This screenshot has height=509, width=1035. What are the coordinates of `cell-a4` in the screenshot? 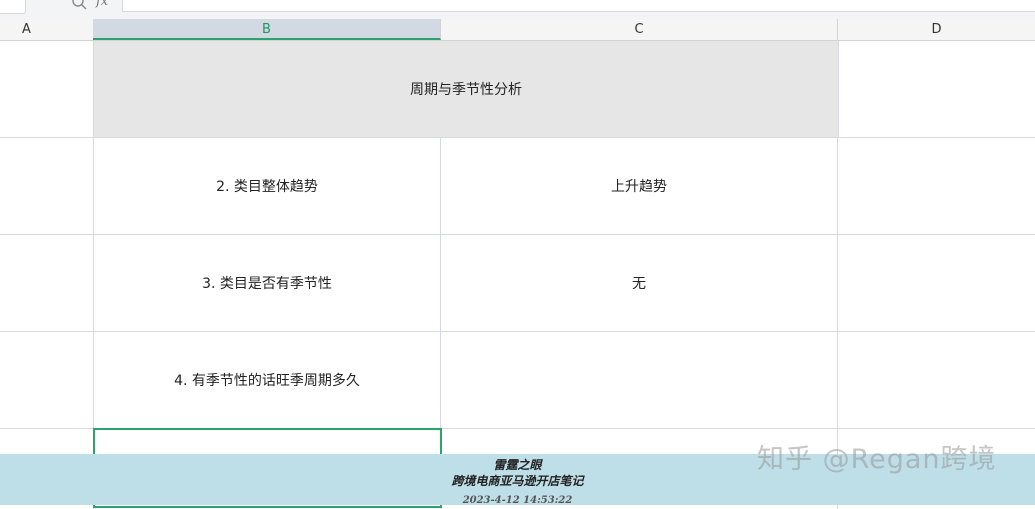 It's located at (47, 380).